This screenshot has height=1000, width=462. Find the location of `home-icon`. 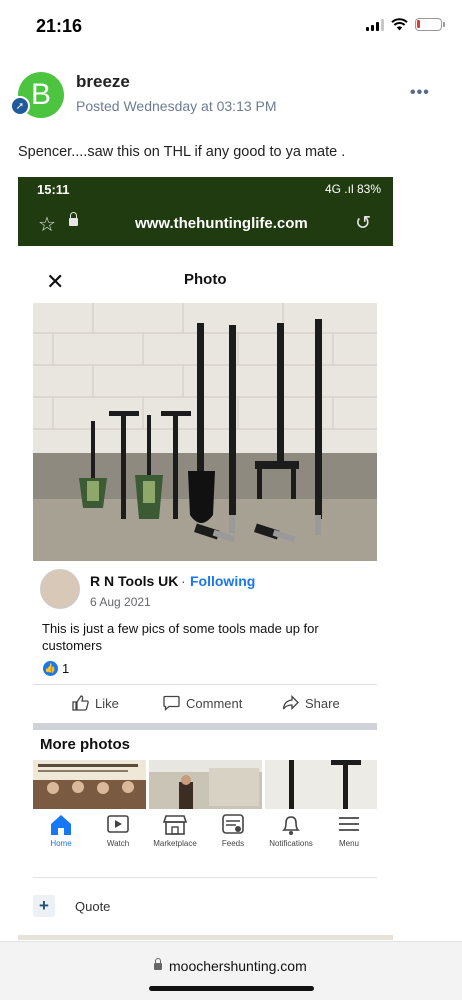

home-icon is located at coordinates (61, 825).